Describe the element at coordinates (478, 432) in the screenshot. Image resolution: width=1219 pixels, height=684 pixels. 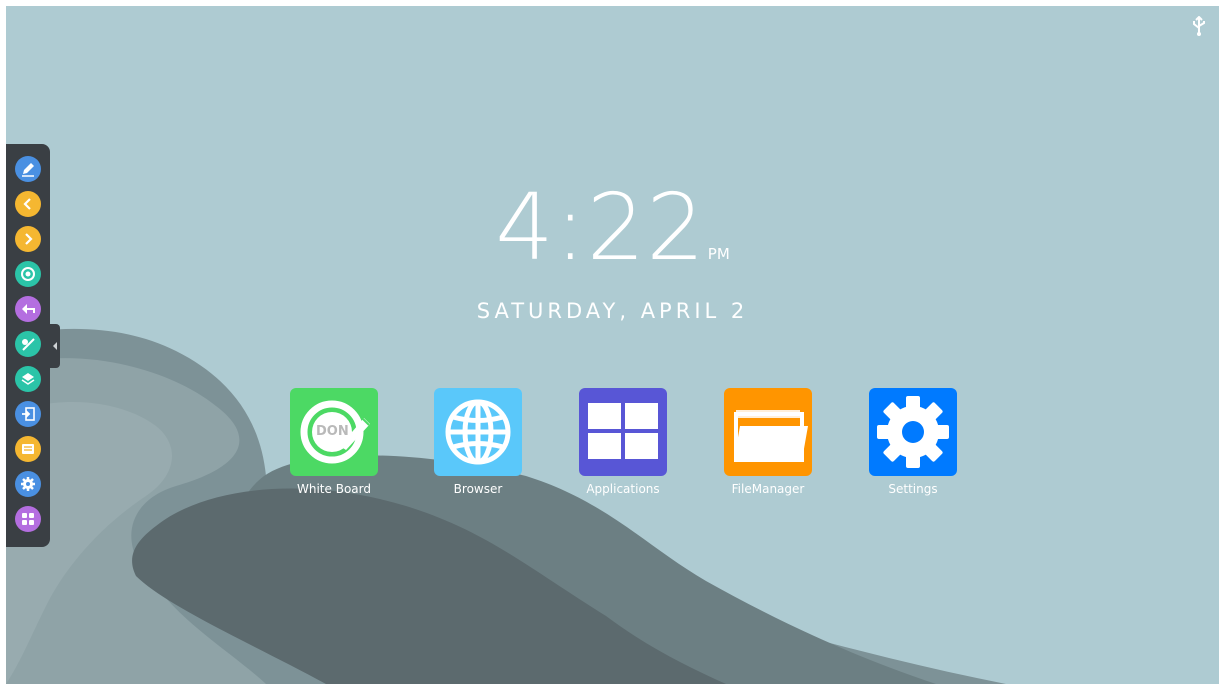
I see `globe-icon` at that location.